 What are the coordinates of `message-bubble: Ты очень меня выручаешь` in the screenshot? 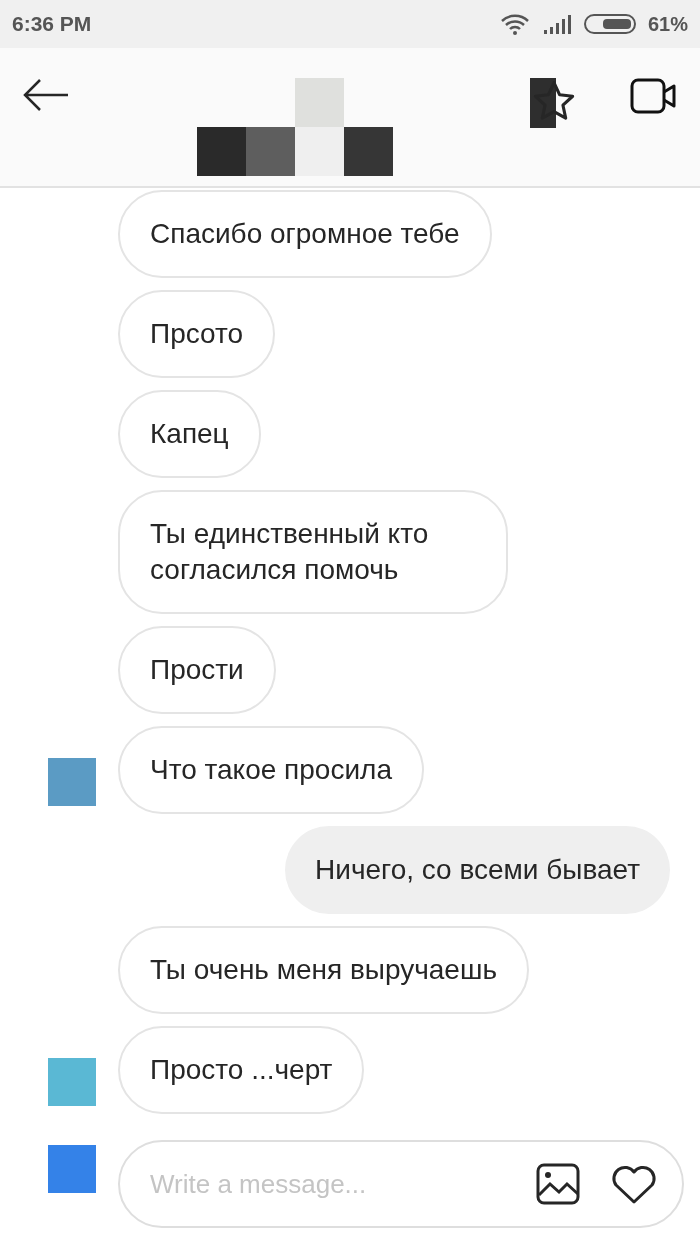 It's located at (323, 970).